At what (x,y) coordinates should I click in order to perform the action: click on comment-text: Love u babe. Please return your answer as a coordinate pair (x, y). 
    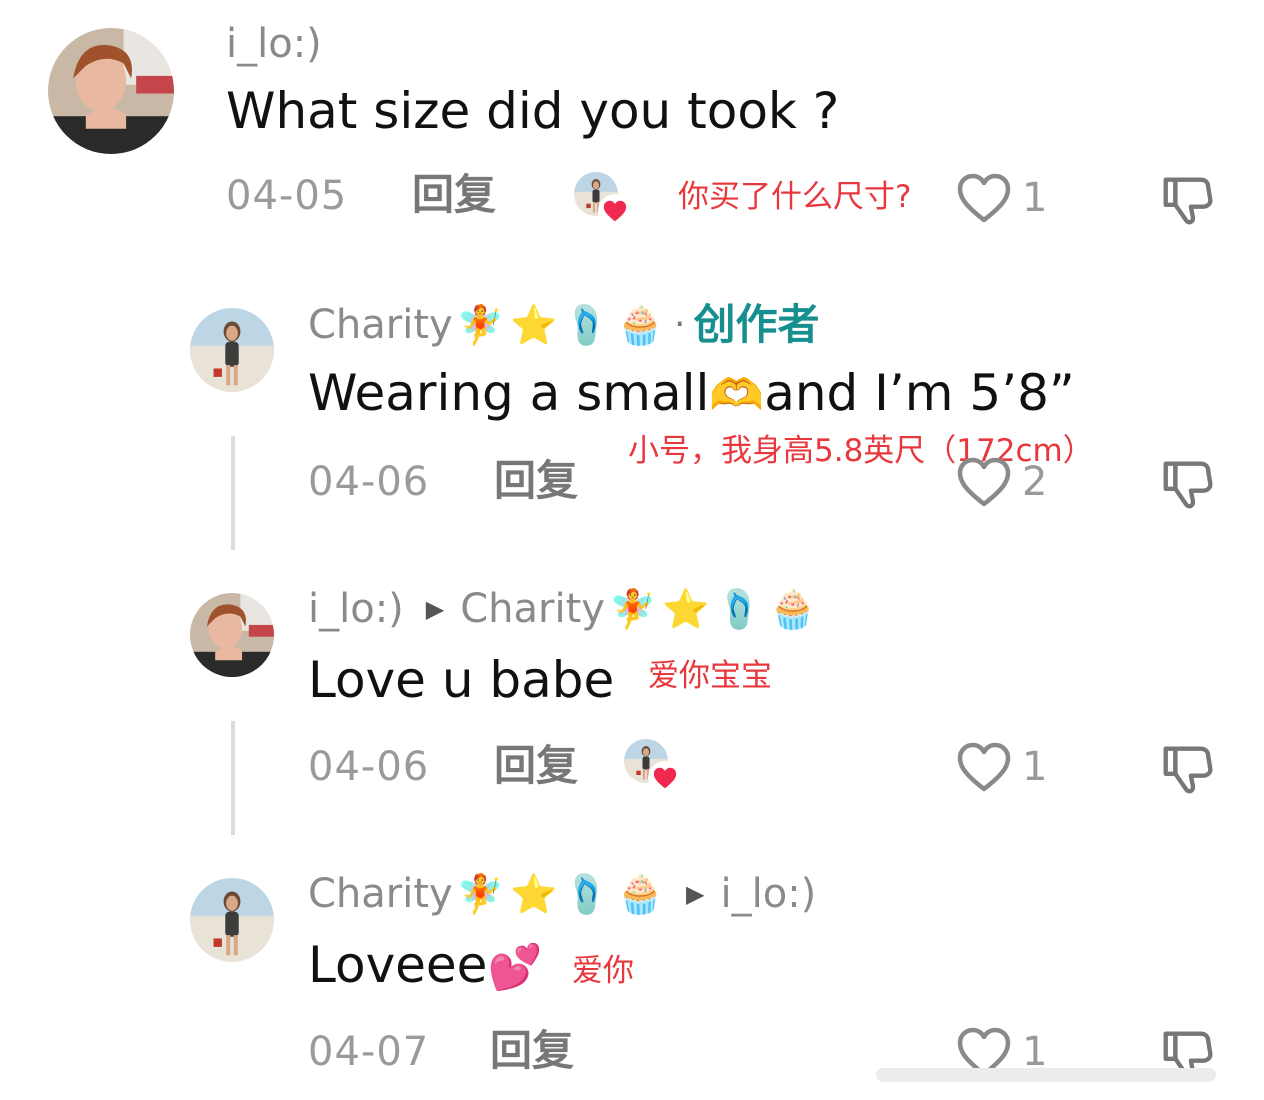
    Looking at the image, I should click on (461, 680).